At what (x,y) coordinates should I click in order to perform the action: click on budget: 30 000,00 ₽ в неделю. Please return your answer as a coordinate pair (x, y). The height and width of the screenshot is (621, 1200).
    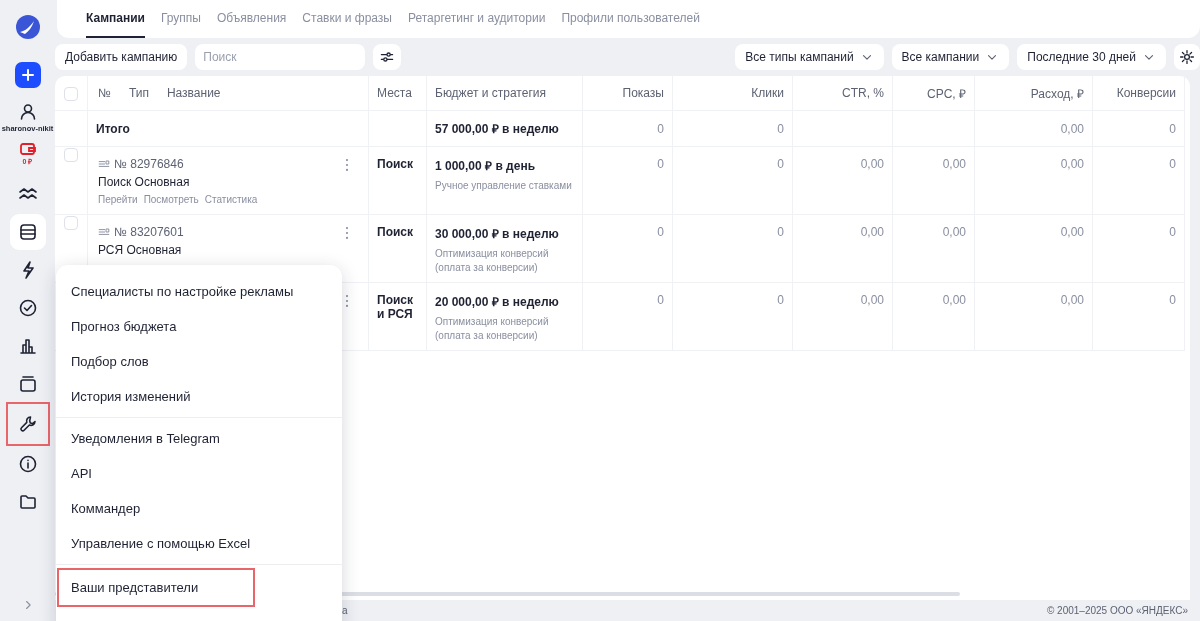
    Looking at the image, I should click on (497, 234).